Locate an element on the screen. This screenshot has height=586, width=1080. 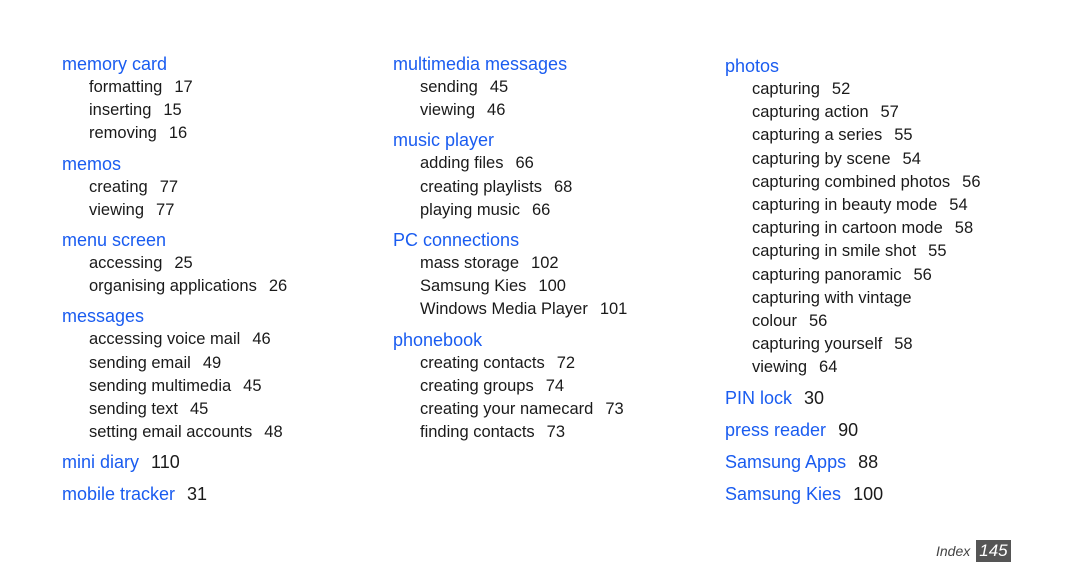
index-subentry: capturing a series 55 is located at coordinates (853, 135).